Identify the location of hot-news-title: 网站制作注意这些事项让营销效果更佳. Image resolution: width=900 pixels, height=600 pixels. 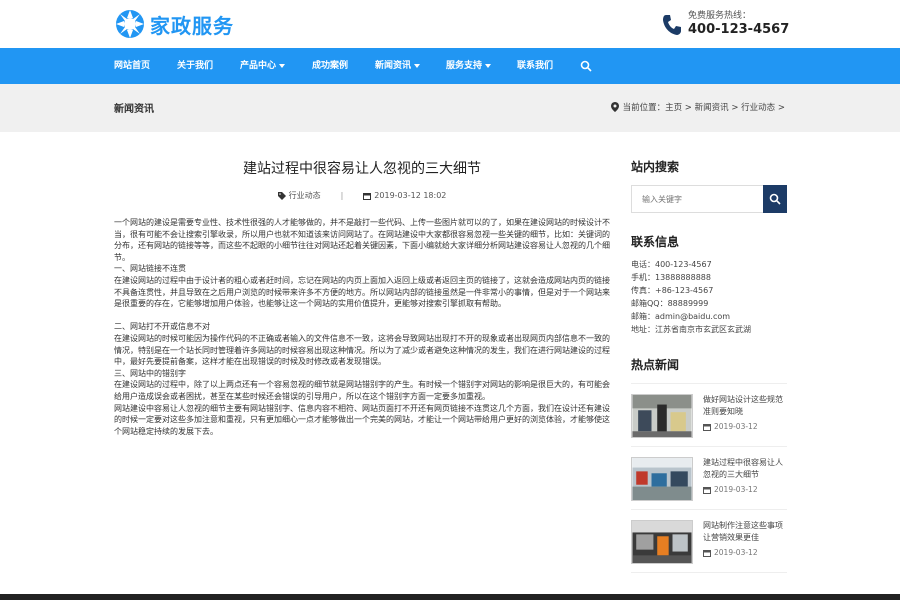
(743, 531).